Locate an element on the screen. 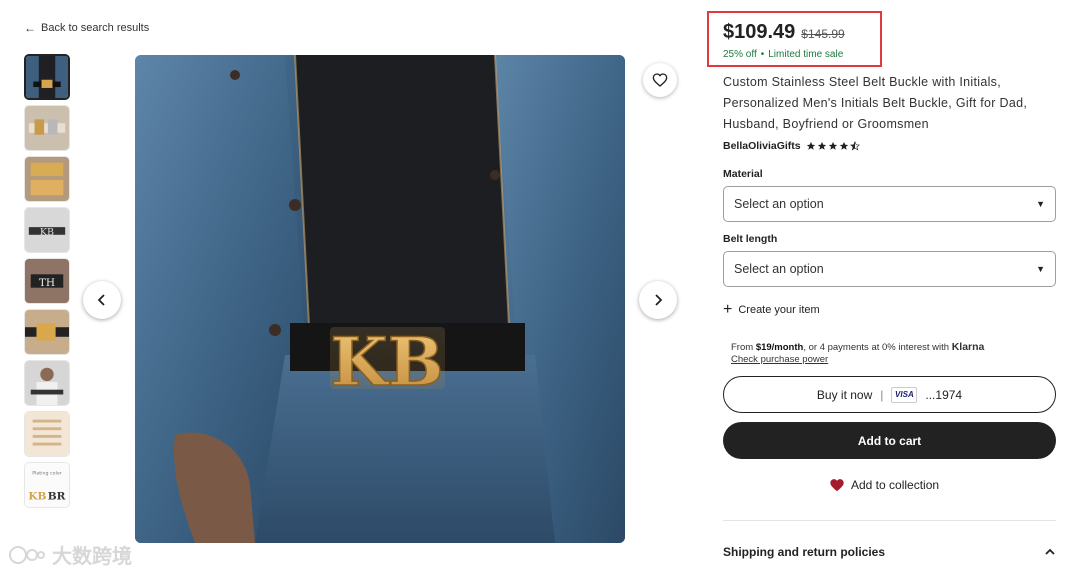 This screenshot has width=1080, height=573. star-half-icon is located at coordinates (854, 146).